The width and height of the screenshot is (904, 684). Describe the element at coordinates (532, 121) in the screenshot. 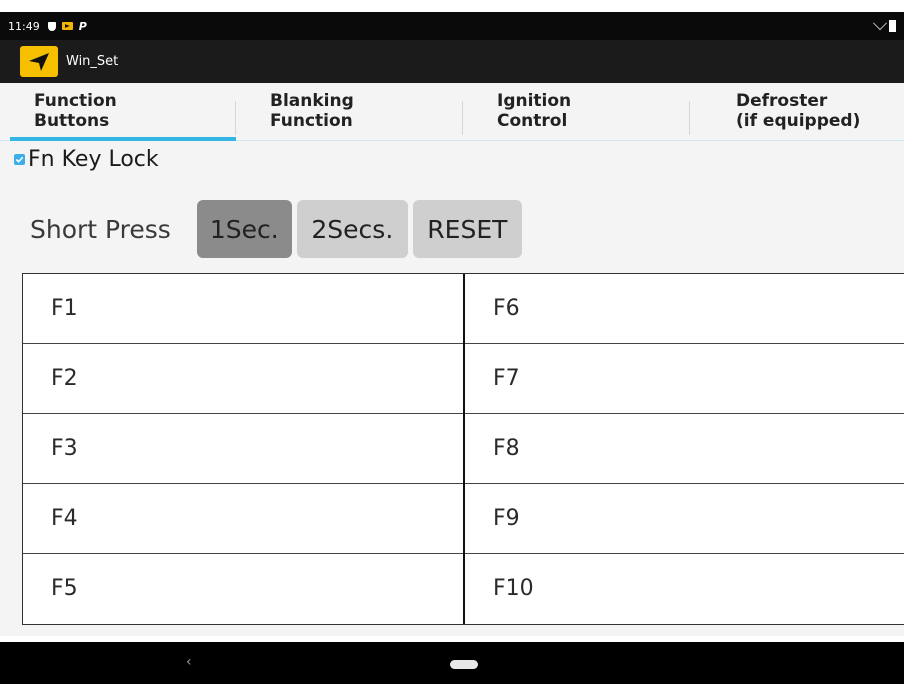

I see `tab-label-line2: Control` at that location.